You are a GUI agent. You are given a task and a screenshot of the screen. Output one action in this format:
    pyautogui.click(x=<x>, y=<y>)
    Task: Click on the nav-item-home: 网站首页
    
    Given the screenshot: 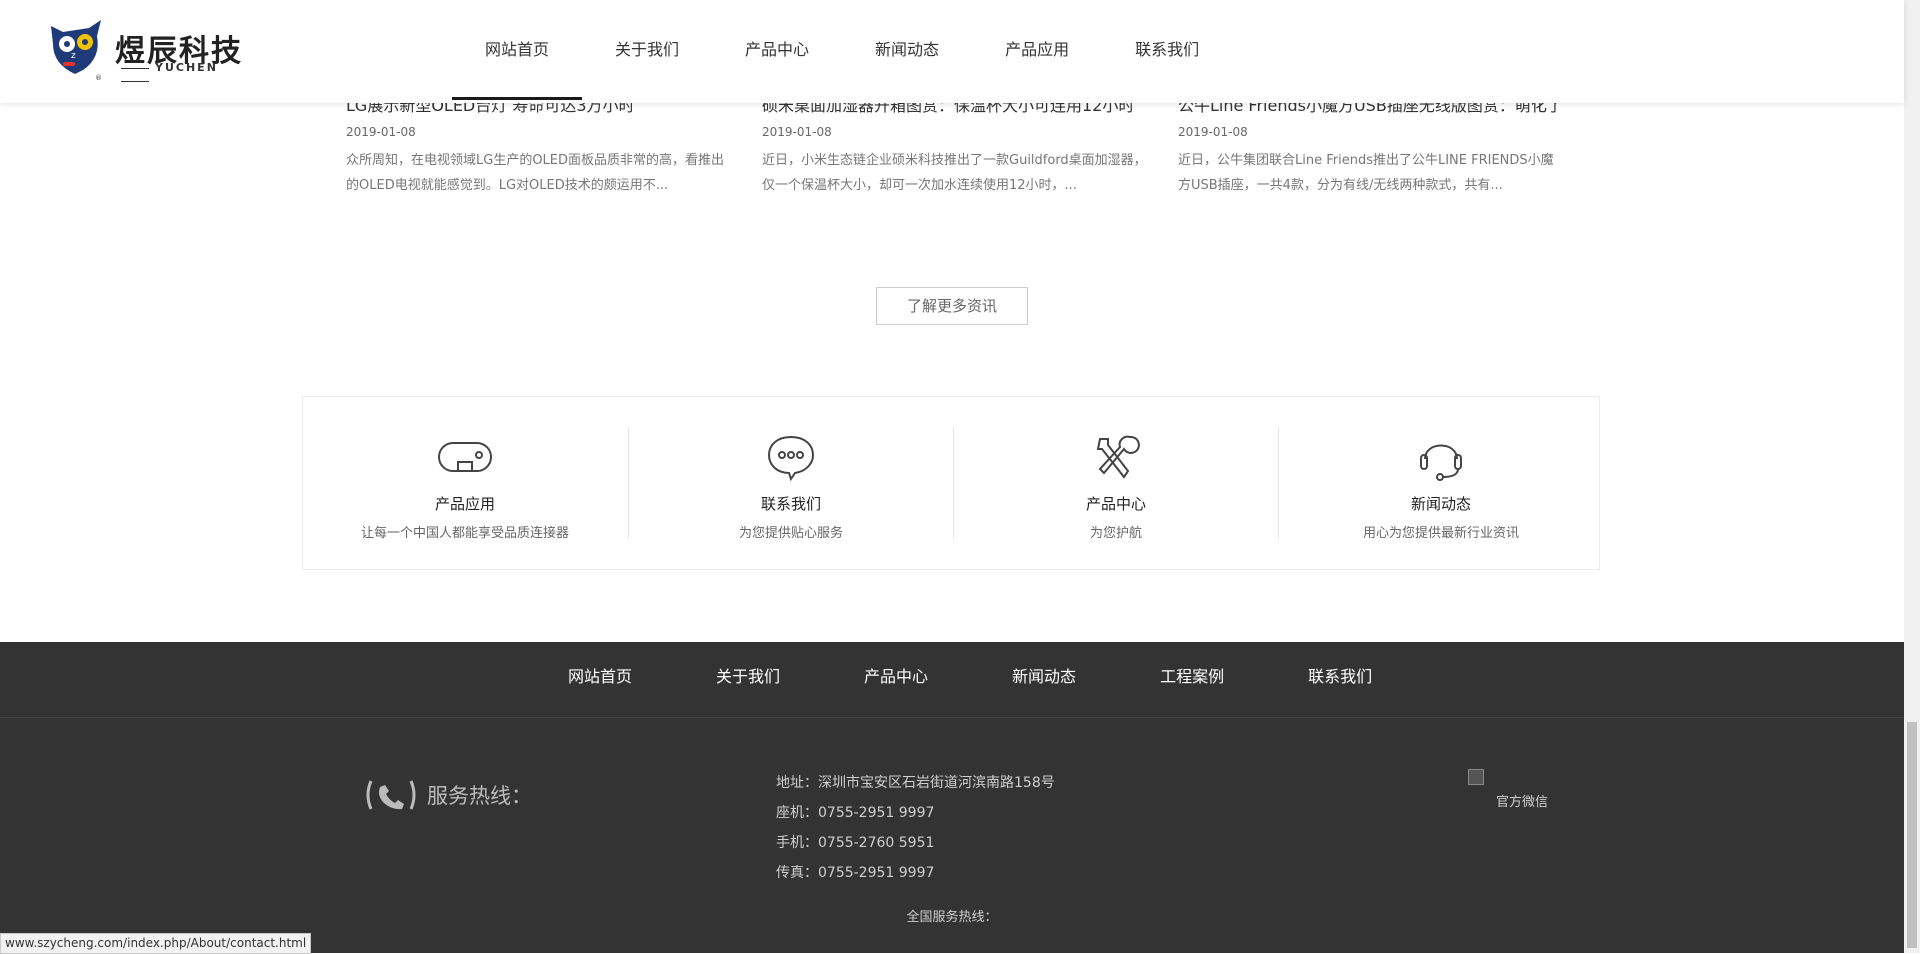 What is the action you would take?
    pyautogui.click(x=517, y=50)
    